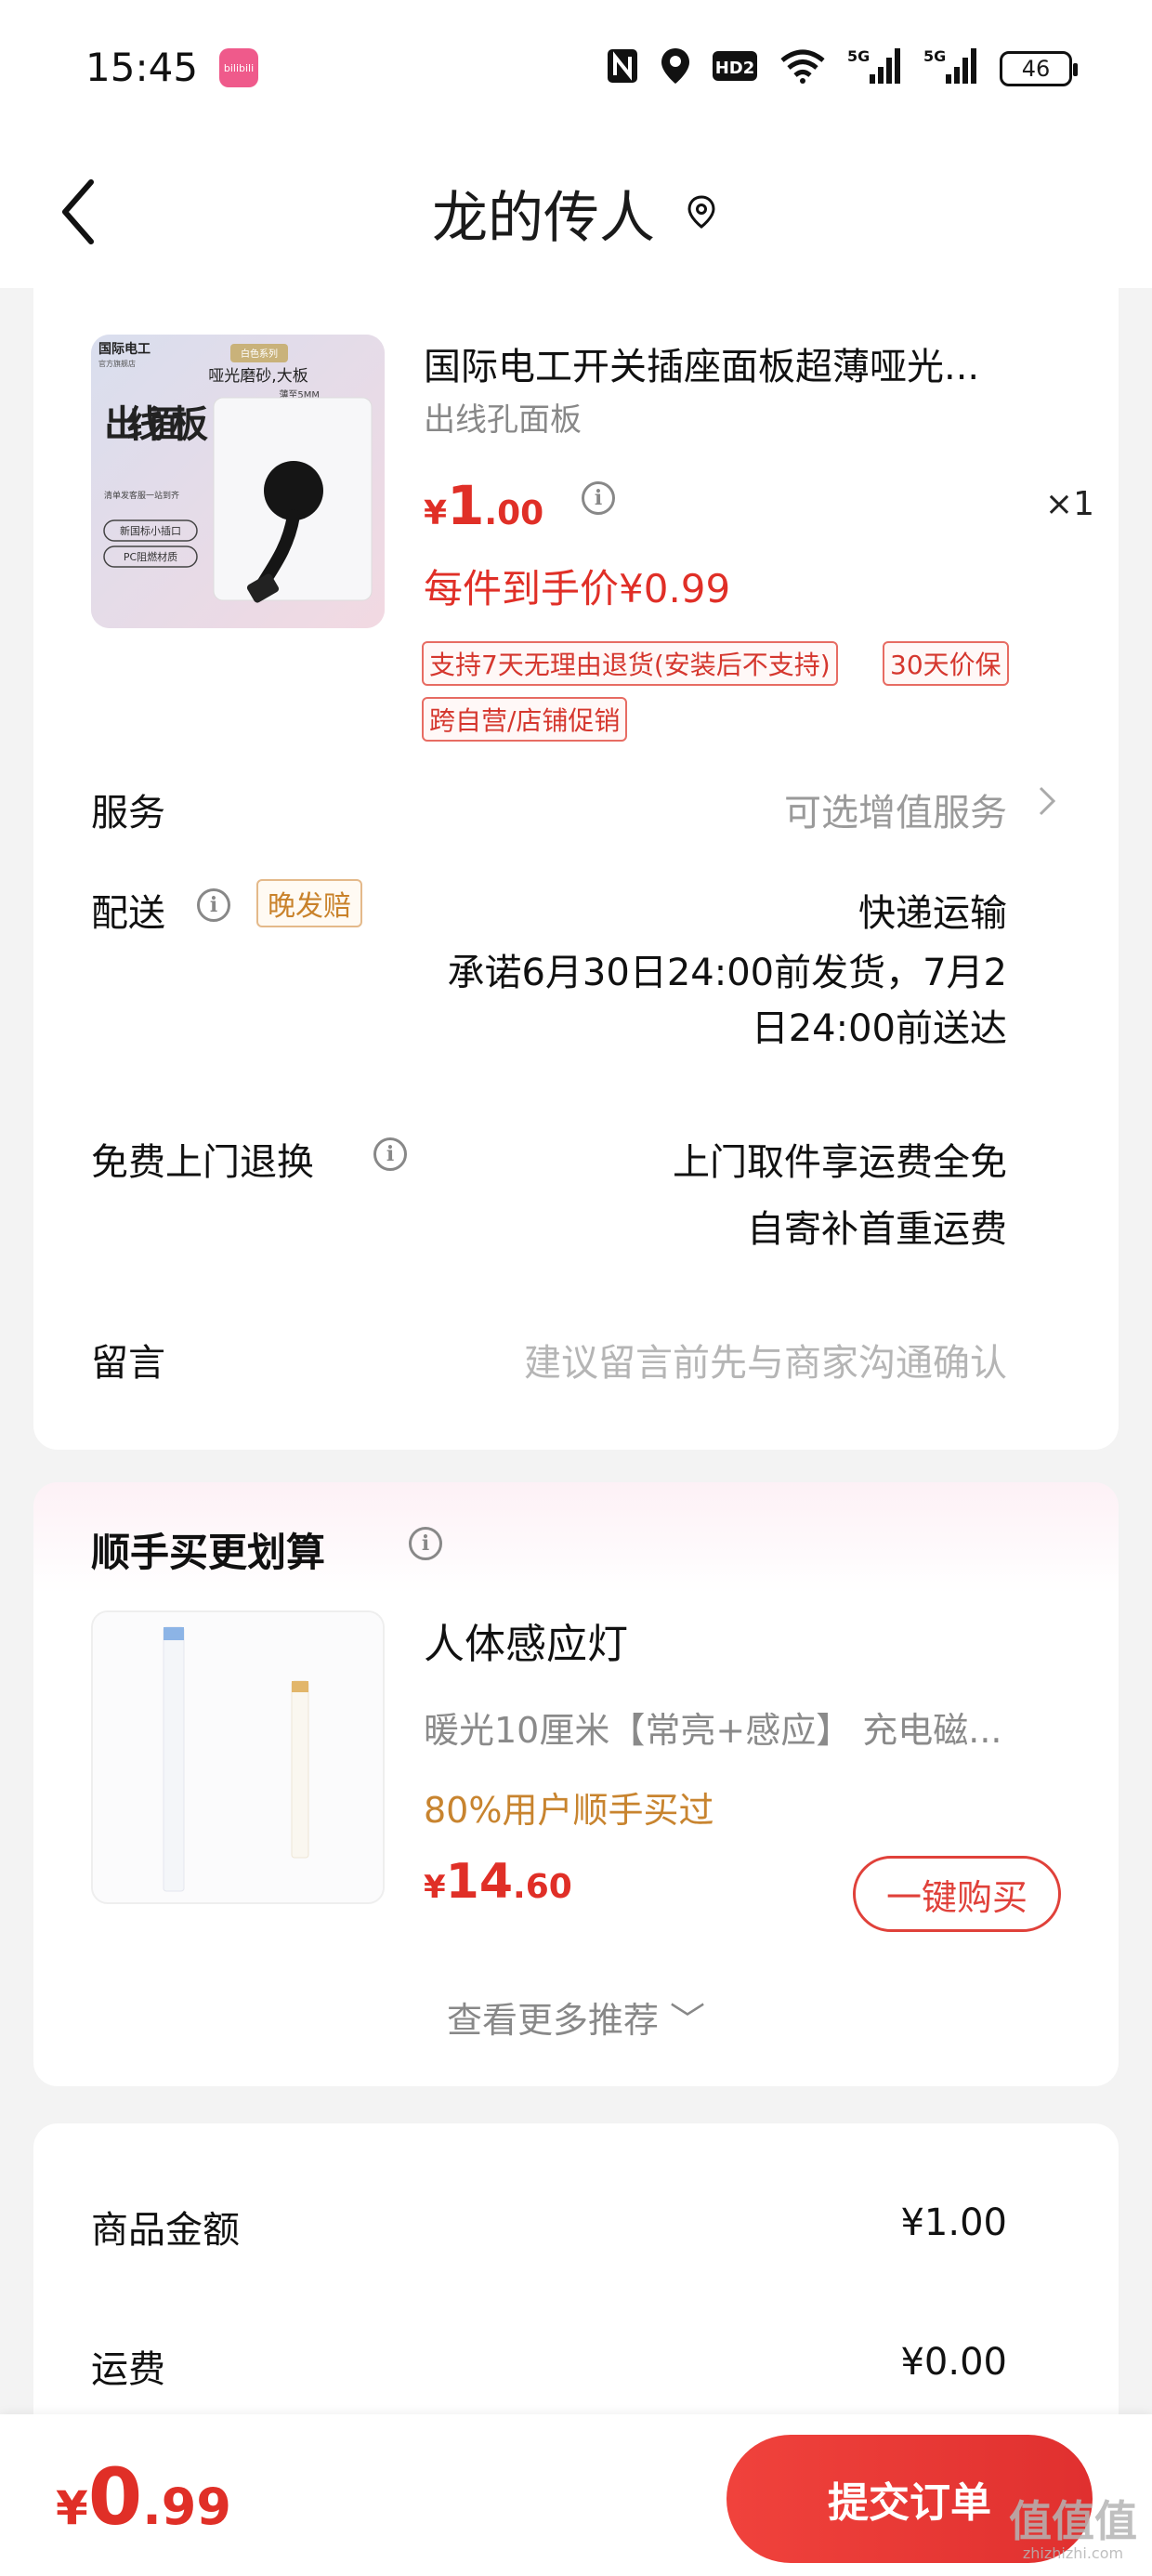 The height and width of the screenshot is (2576, 1152). I want to click on svg-text: 官方旗舰店, so click(117, 363).